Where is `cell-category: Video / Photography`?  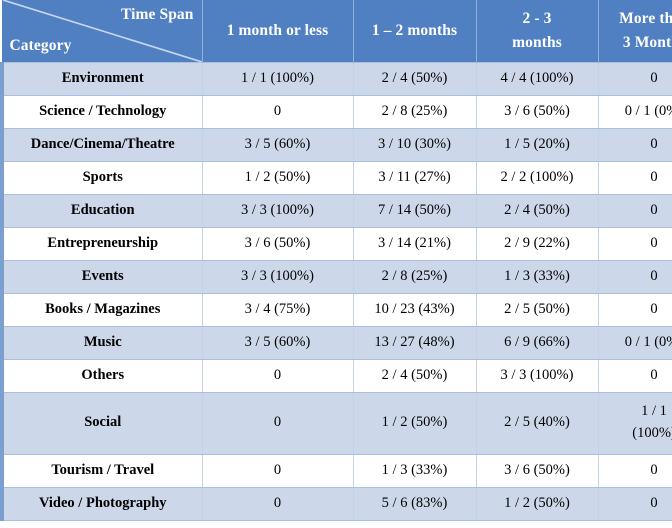
cell-category: Video / Photography is located at coordinates (101, 503).